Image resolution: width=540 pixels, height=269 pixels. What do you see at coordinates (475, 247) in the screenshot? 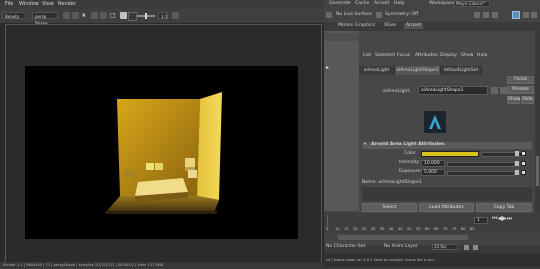
I see `preferences-icon` at bounding box center [475, 247].